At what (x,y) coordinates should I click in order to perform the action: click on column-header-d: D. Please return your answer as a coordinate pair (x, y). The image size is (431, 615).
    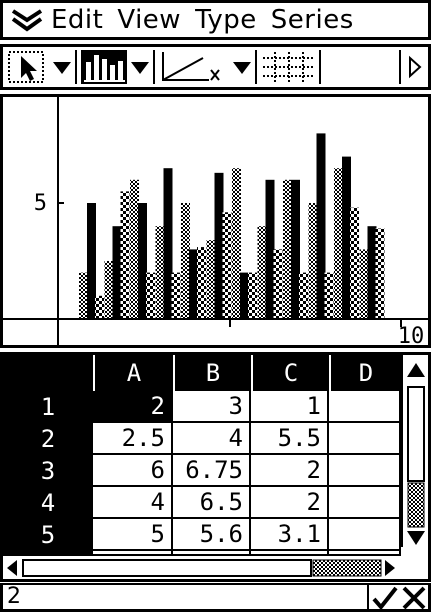
    Looking at the image, I should click on (365, 373).